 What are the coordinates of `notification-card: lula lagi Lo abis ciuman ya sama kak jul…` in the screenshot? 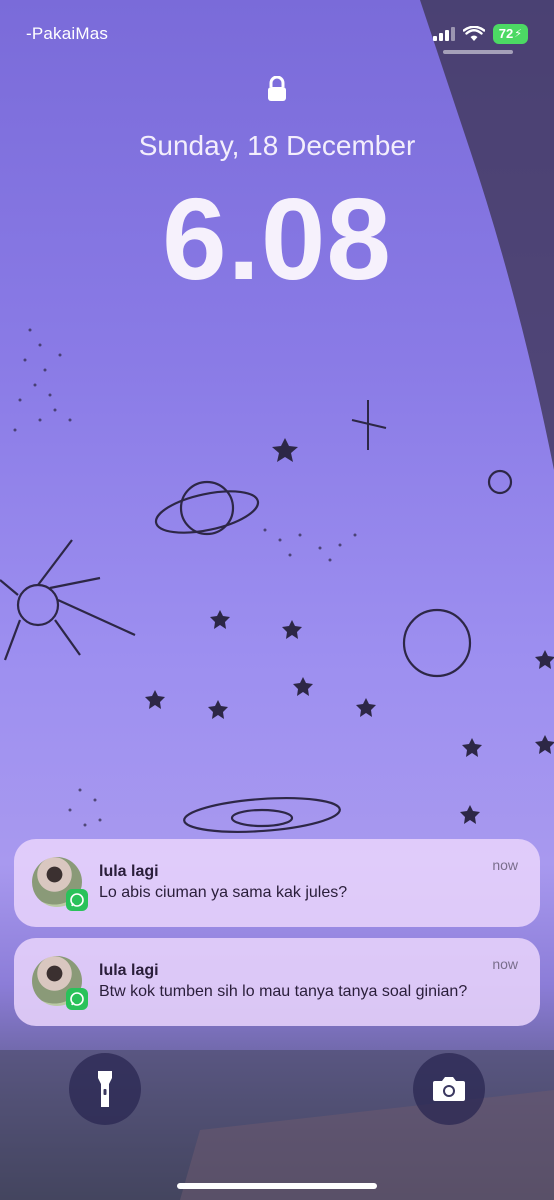 It's located at (277, 883).